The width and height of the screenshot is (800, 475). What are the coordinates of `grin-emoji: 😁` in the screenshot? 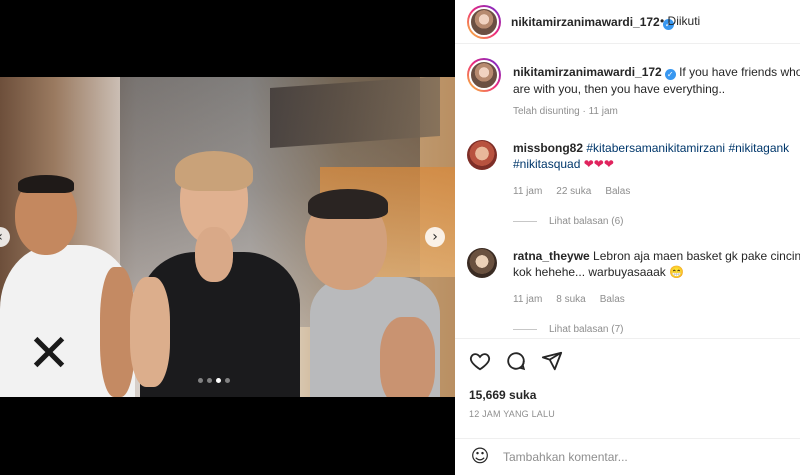 It's located at (677, 272).